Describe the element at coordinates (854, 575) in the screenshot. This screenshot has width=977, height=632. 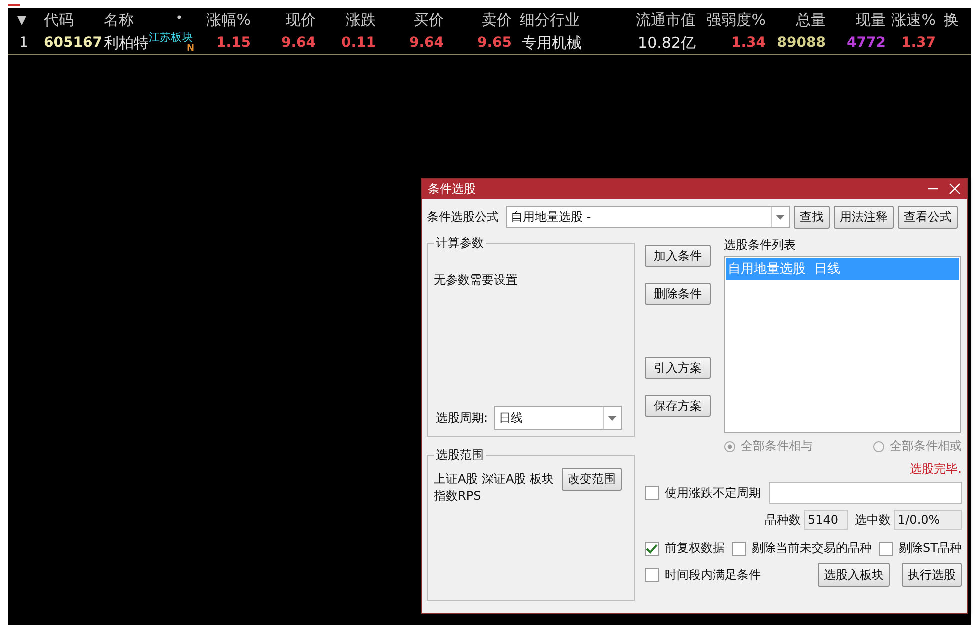
I see `dialog-button: 选股入板块` at that location.